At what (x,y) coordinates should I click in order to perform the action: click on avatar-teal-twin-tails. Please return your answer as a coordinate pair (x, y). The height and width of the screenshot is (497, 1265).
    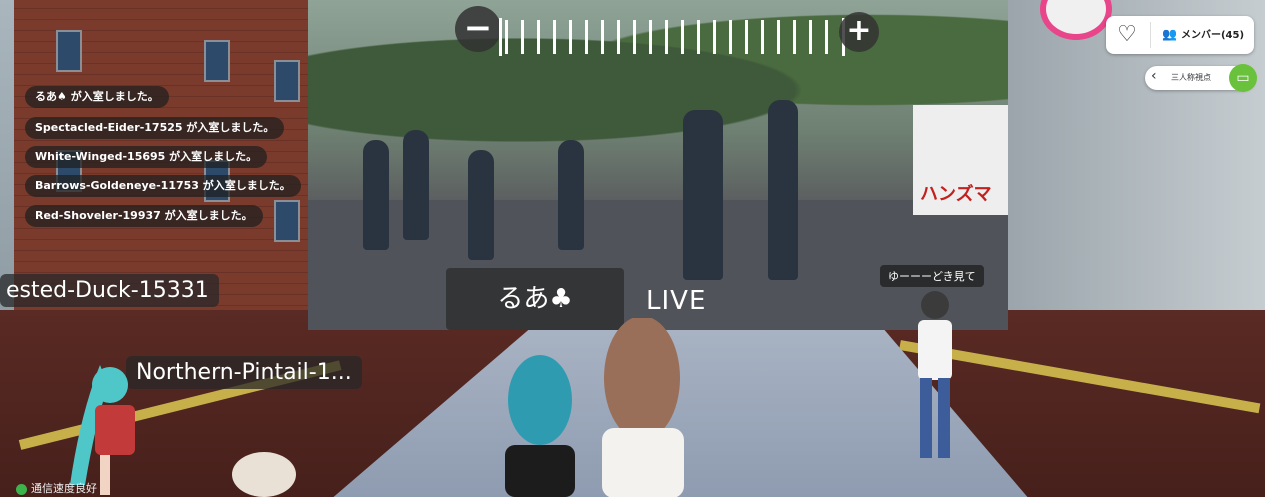
    Looking at the image, I should click on (110, 426).